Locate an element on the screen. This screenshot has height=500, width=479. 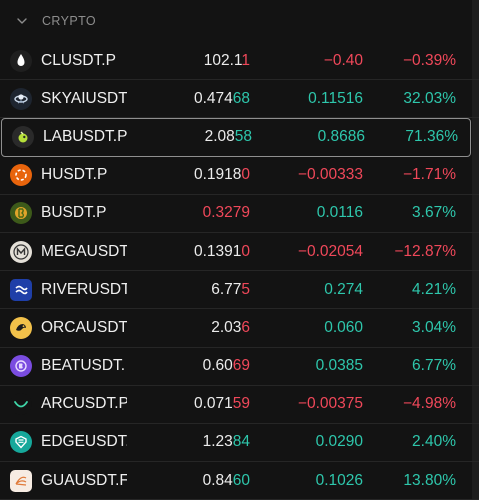
lab-icon is located at coordinates (23, 137).